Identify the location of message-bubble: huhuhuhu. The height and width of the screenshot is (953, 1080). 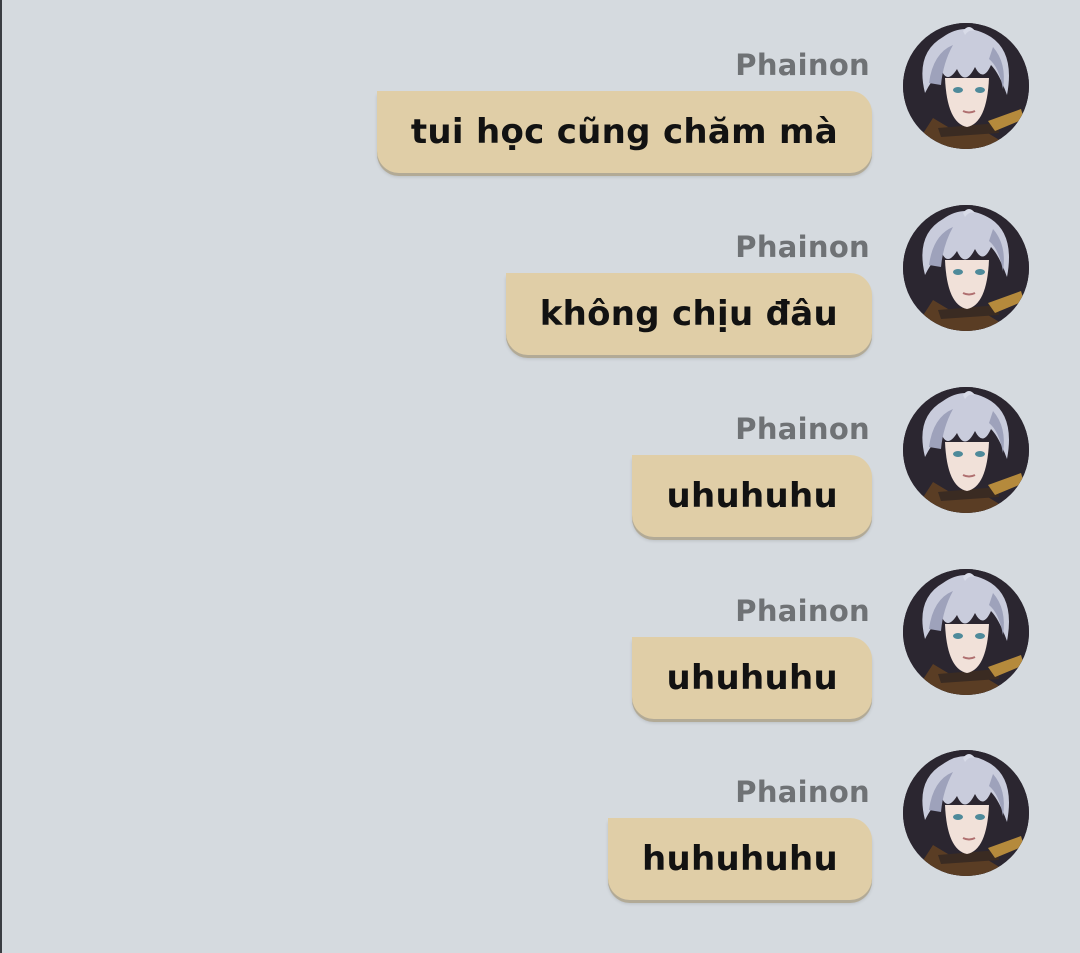
(739, 859).